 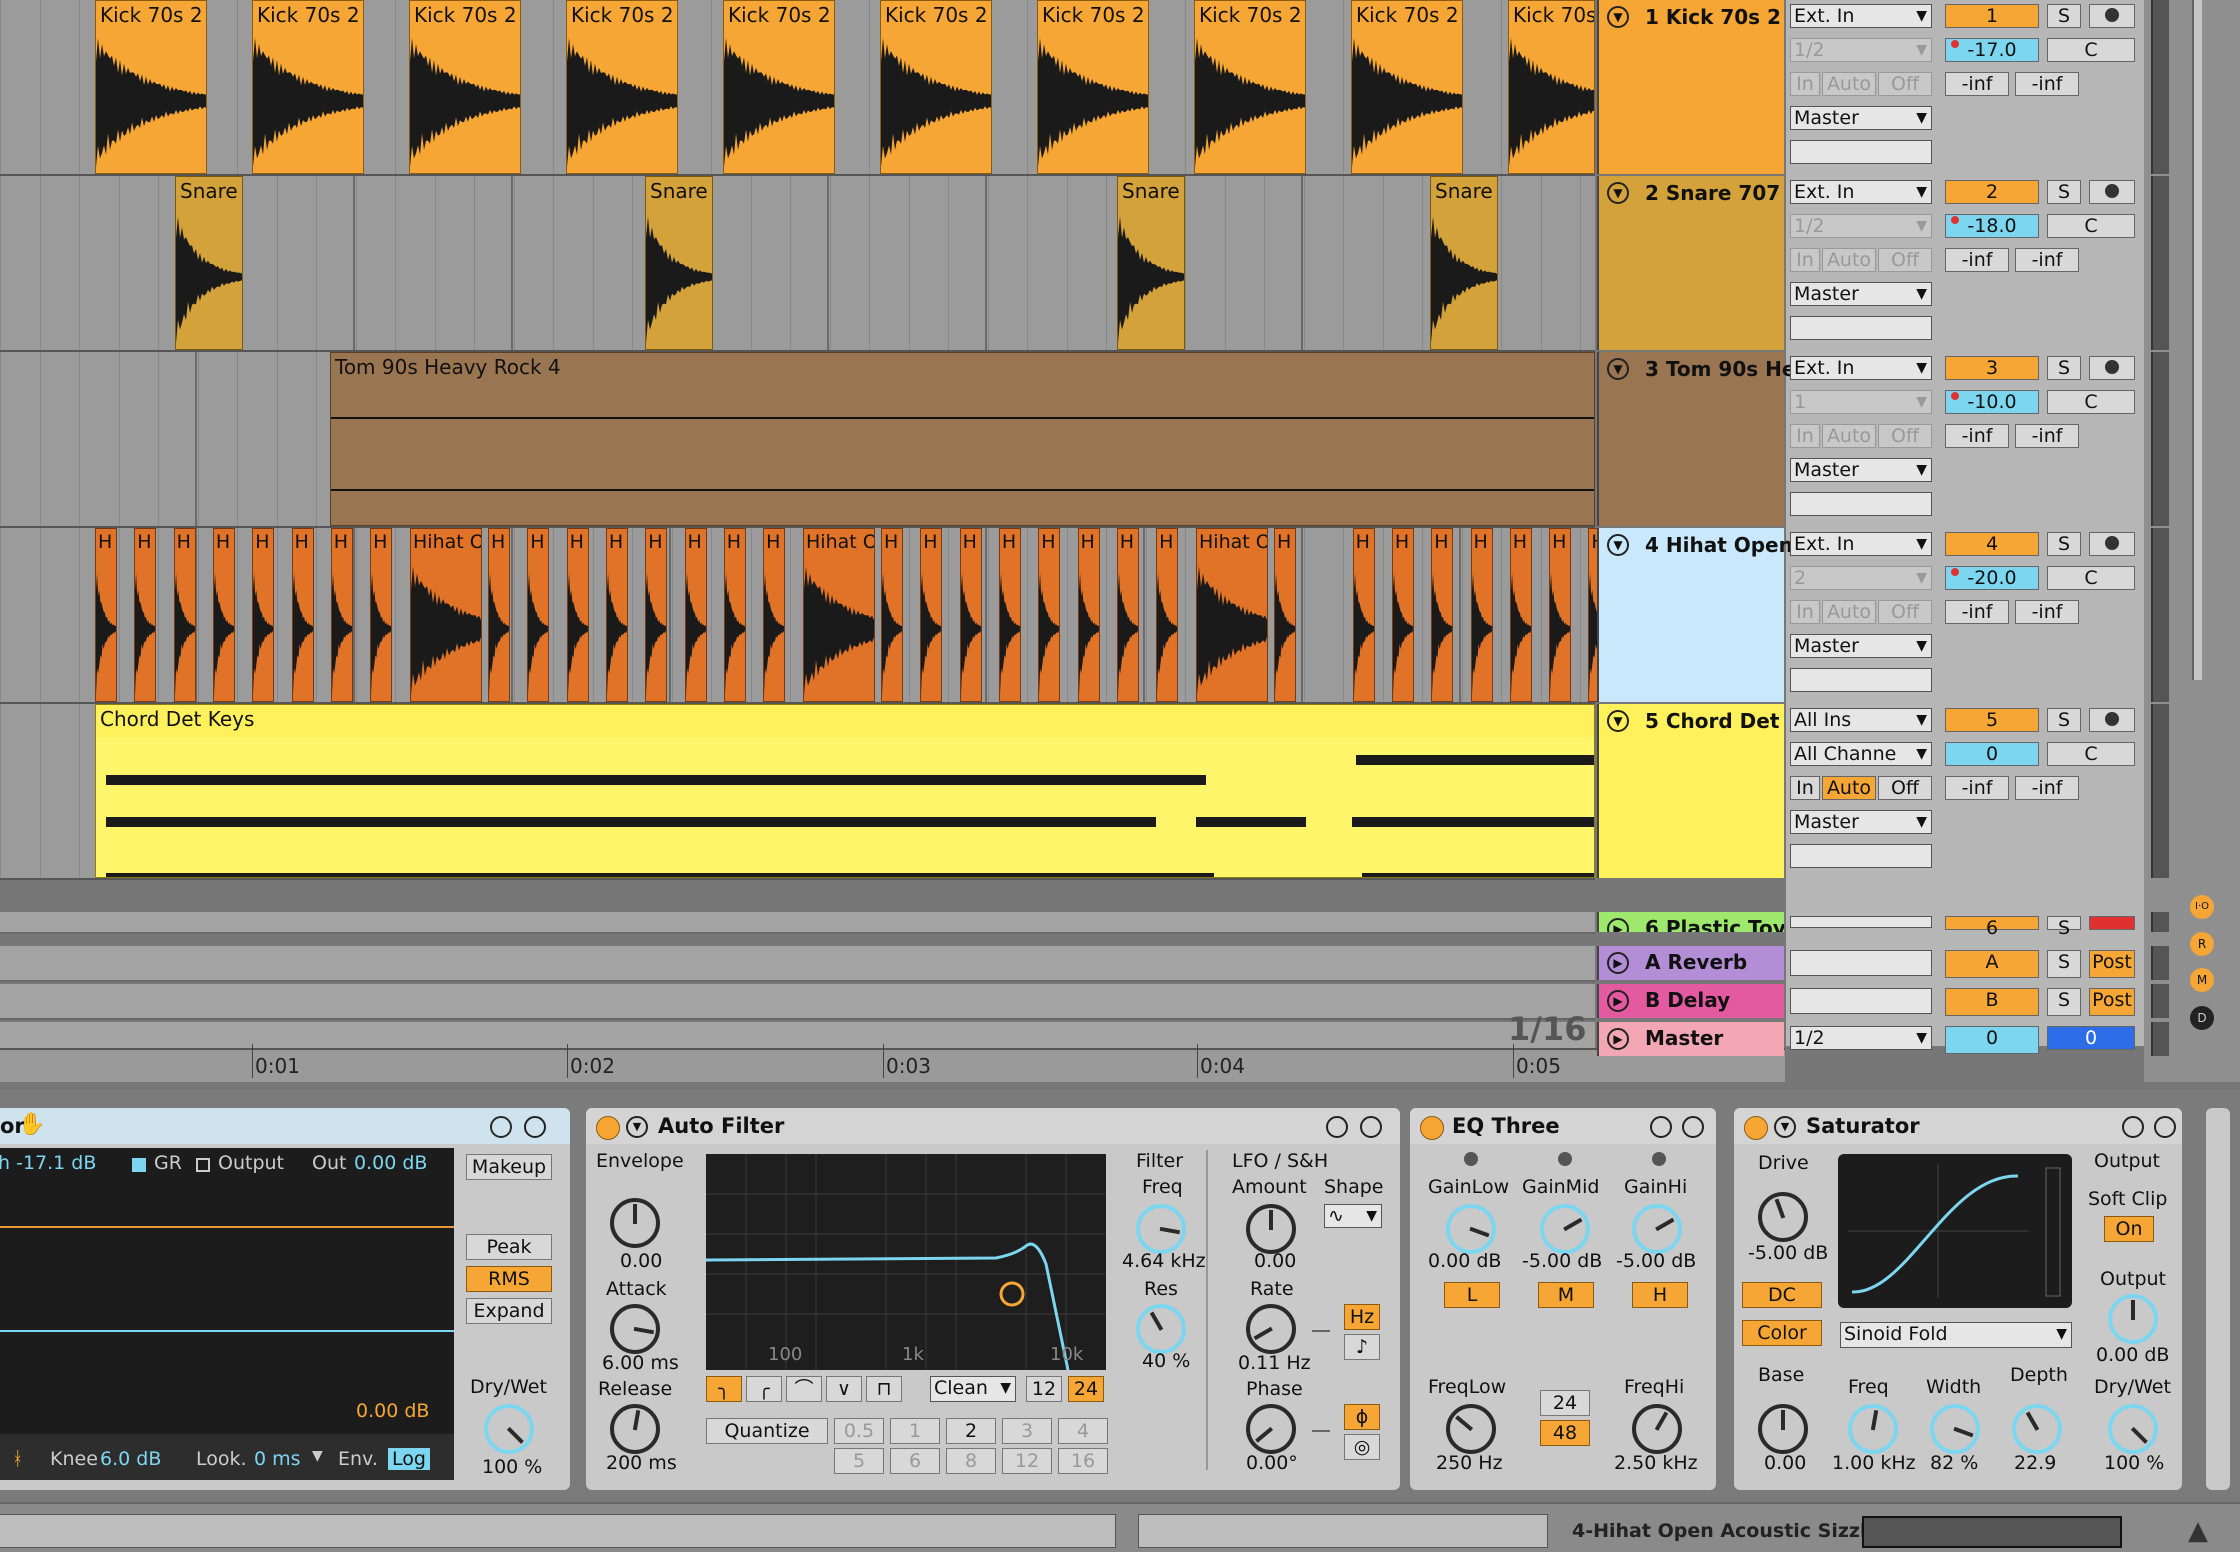 What do you see at coordinates (2133, 1429) in the screenshot?
I see `drywet-knob` at bounding box center [2133, 1429].